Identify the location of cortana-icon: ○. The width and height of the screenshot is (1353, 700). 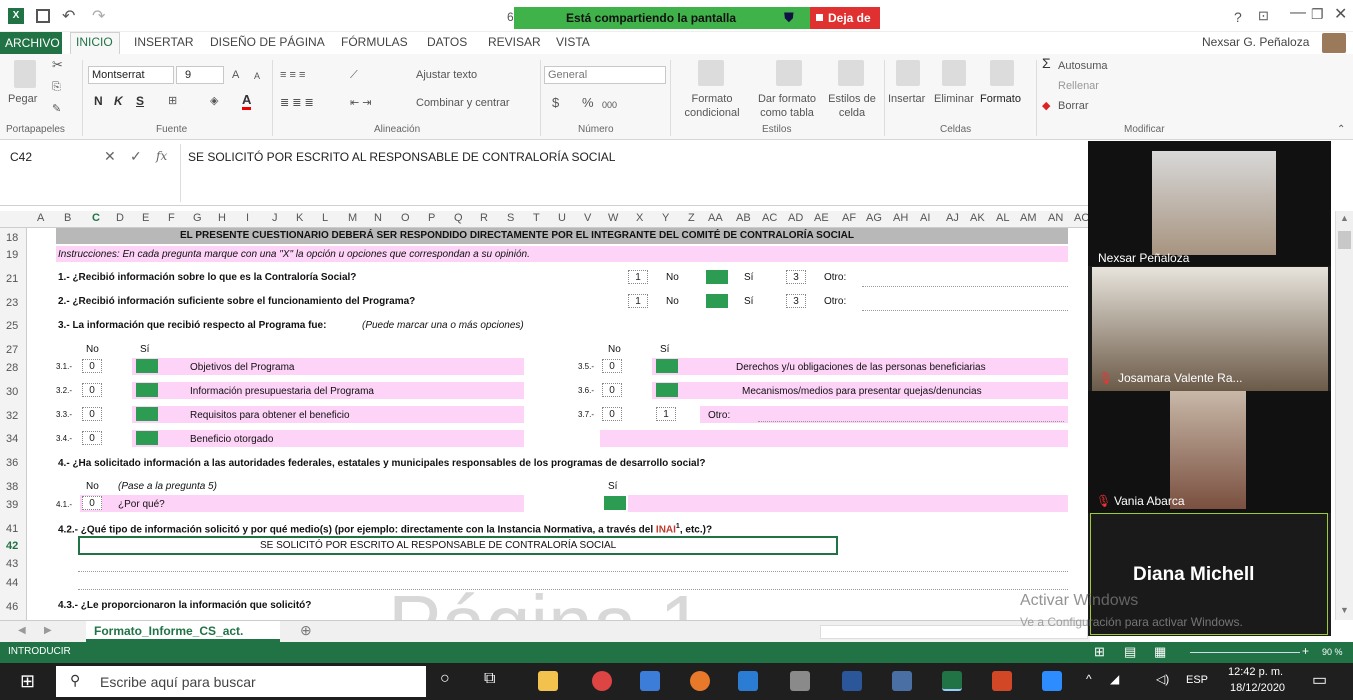
(445, 679).